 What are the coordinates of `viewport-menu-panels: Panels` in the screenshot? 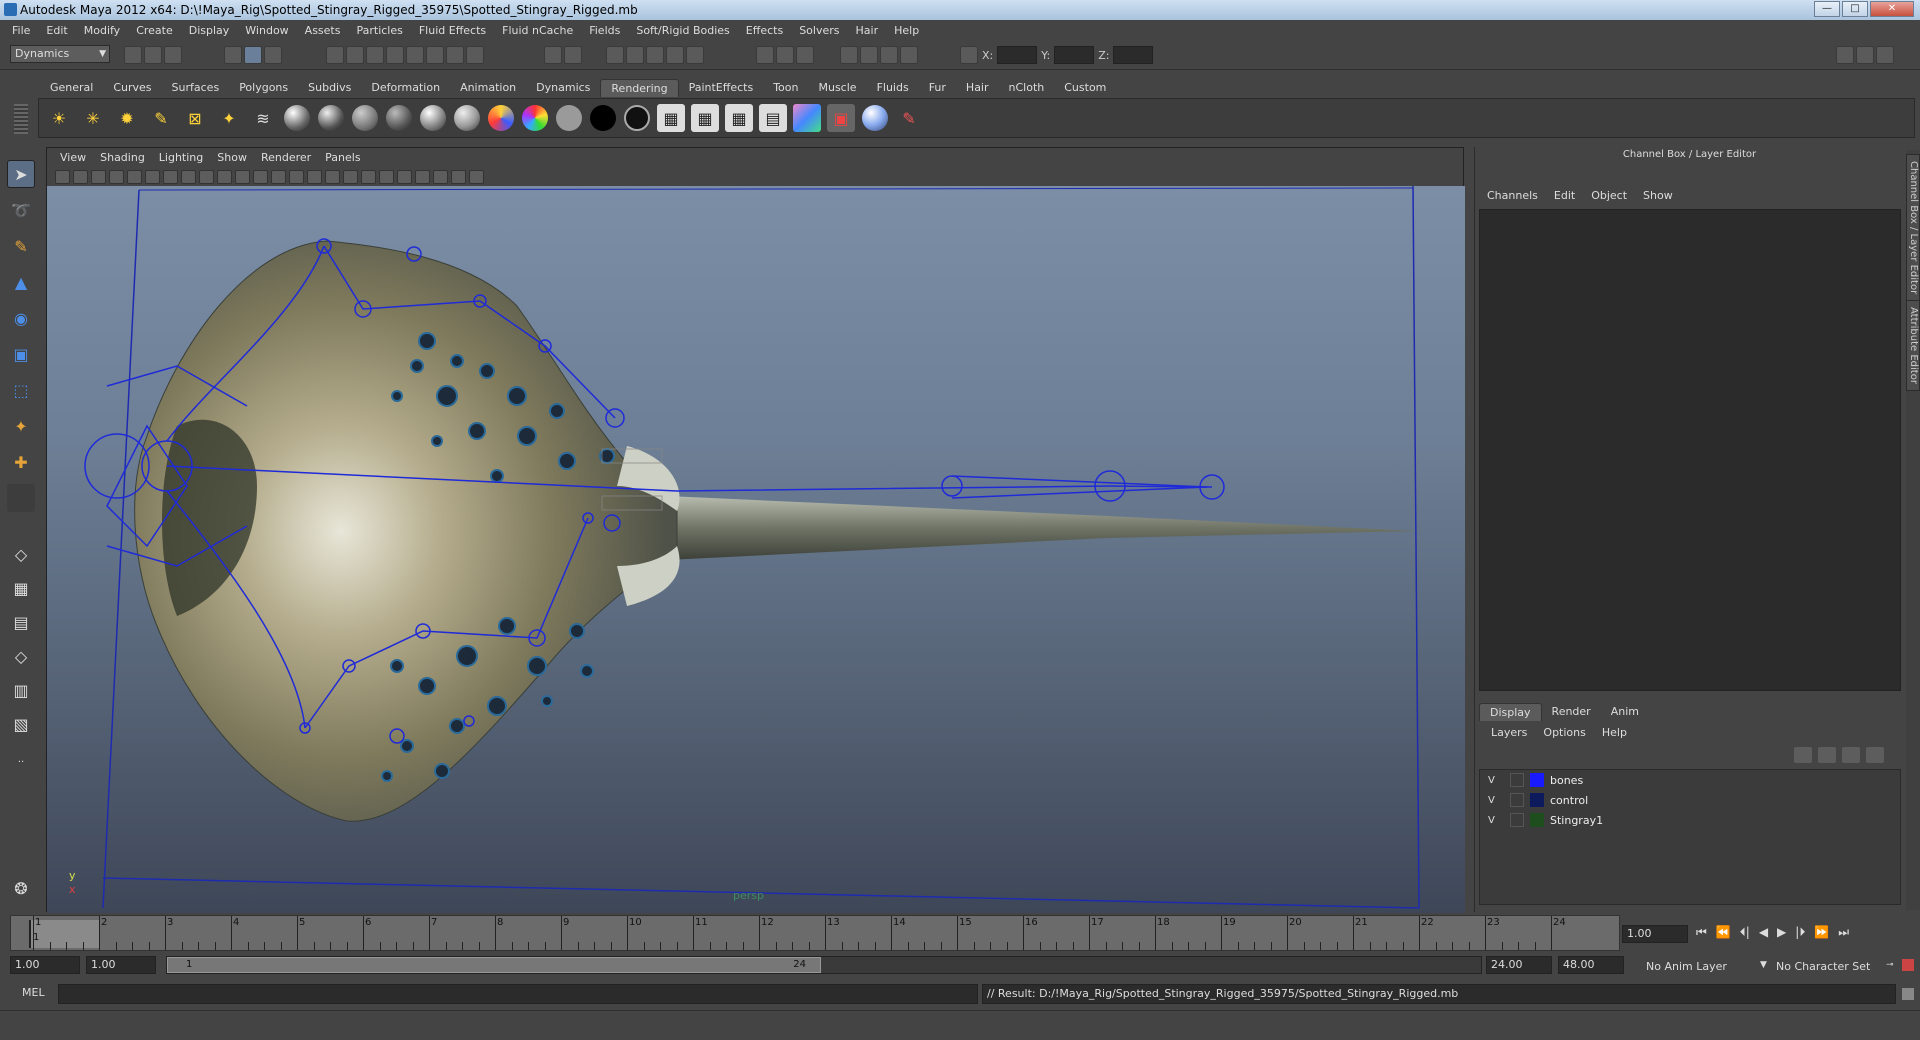 It's located at (342, 157).